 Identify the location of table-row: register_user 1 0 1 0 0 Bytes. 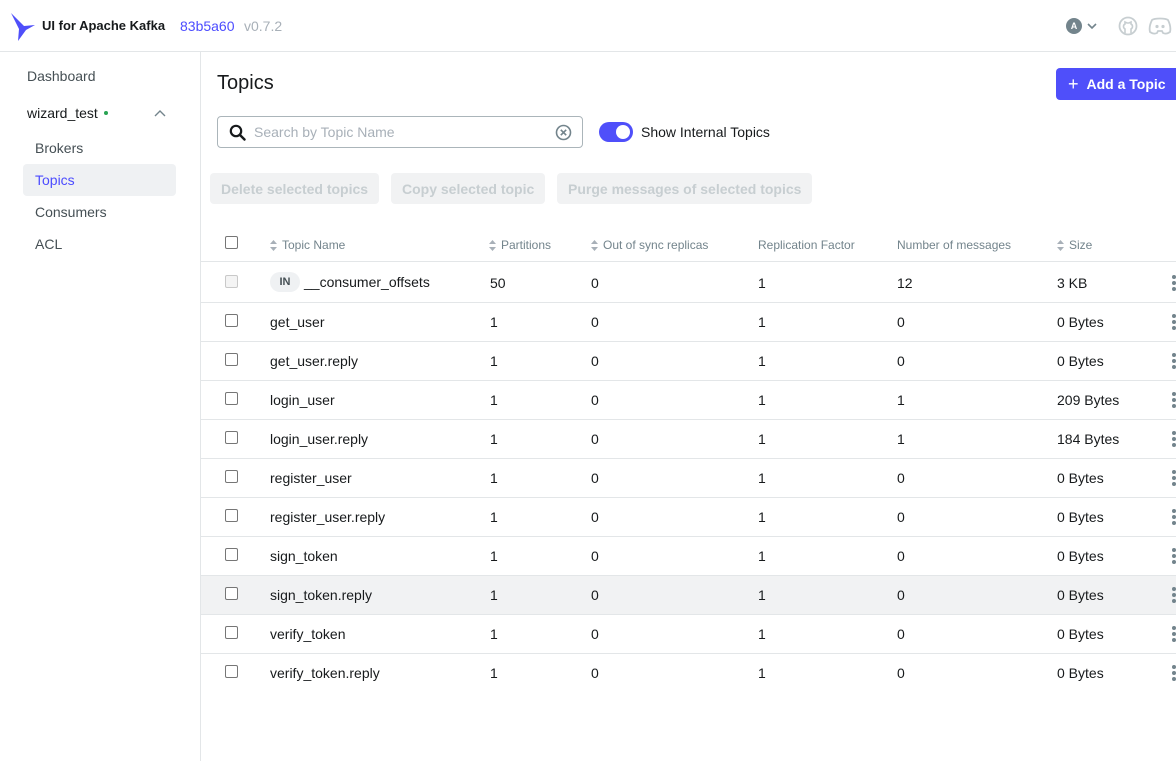
(688, 478).